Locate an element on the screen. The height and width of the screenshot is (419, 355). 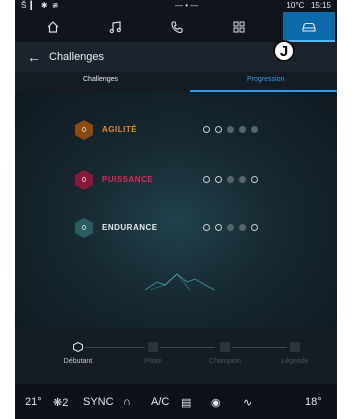
nav-apps-button is located at coordinates (239, 27).